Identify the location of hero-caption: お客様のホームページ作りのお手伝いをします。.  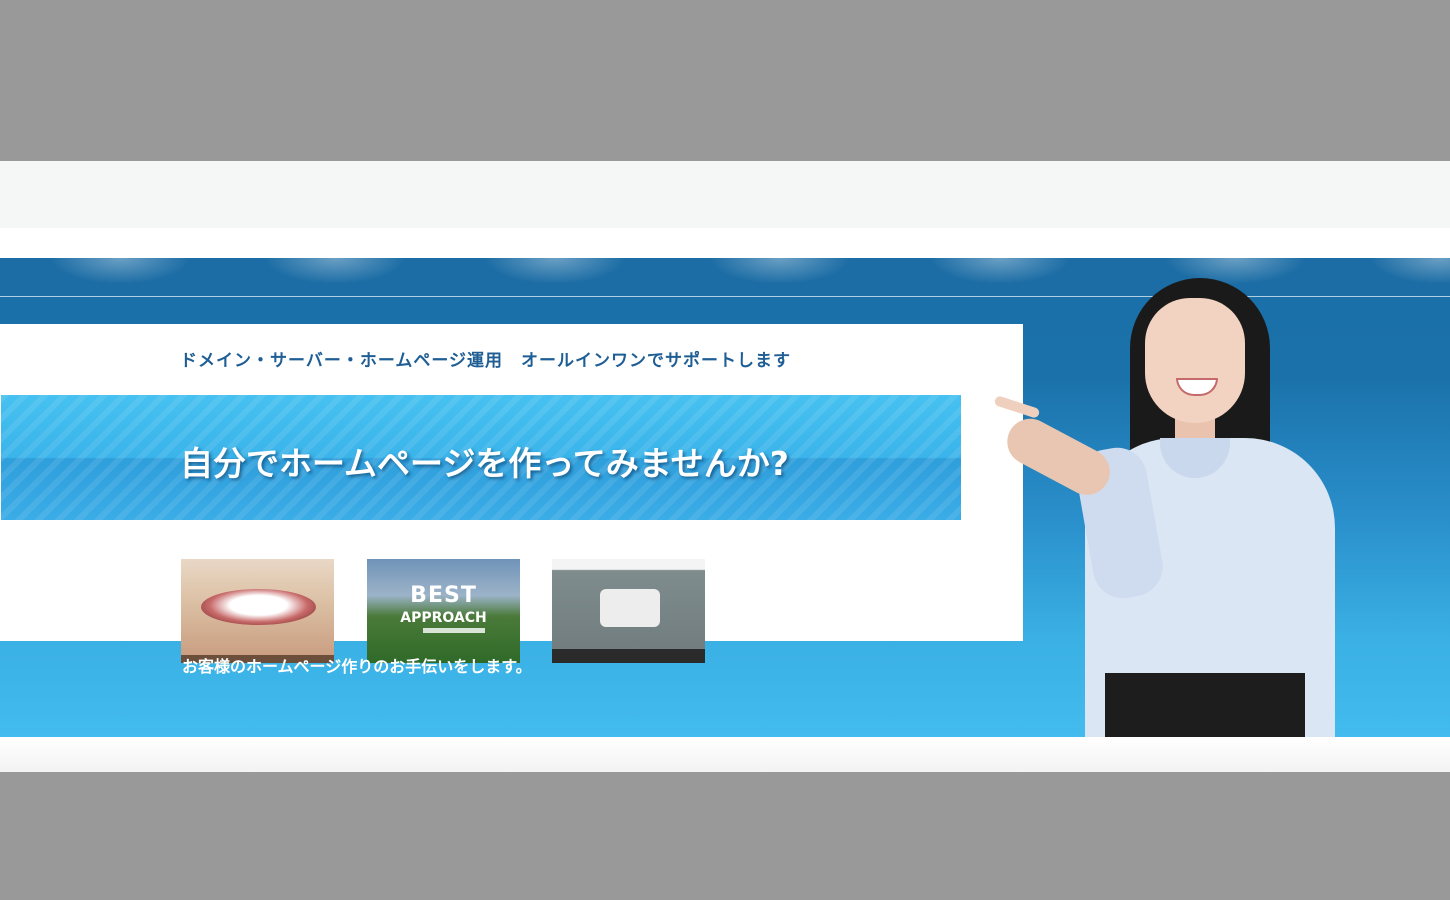
(357, 666).